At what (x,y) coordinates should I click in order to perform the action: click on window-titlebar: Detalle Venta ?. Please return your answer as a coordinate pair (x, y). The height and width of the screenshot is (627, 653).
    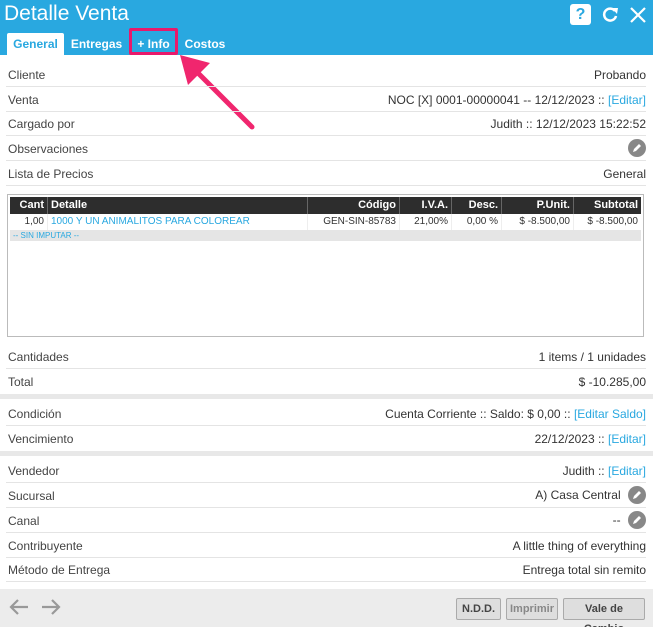
    Looking at the image, I should click on (326, 15).